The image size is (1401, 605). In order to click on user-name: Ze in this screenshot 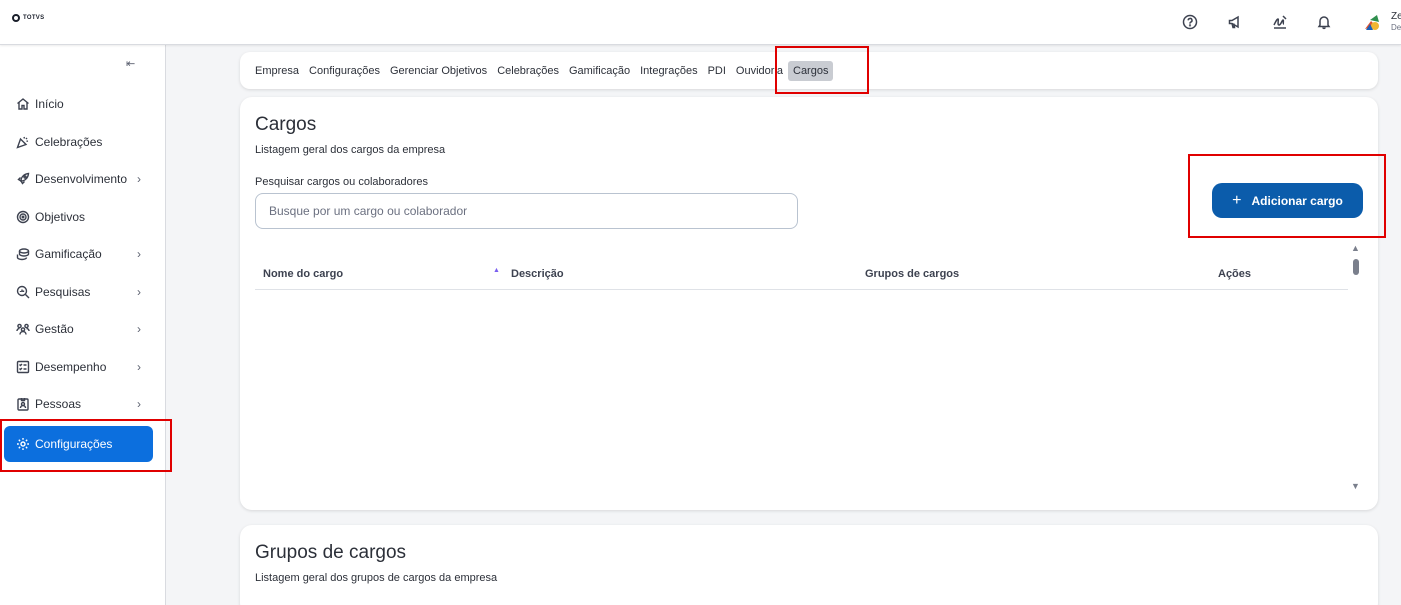, I will do `click(1396, 17)`.